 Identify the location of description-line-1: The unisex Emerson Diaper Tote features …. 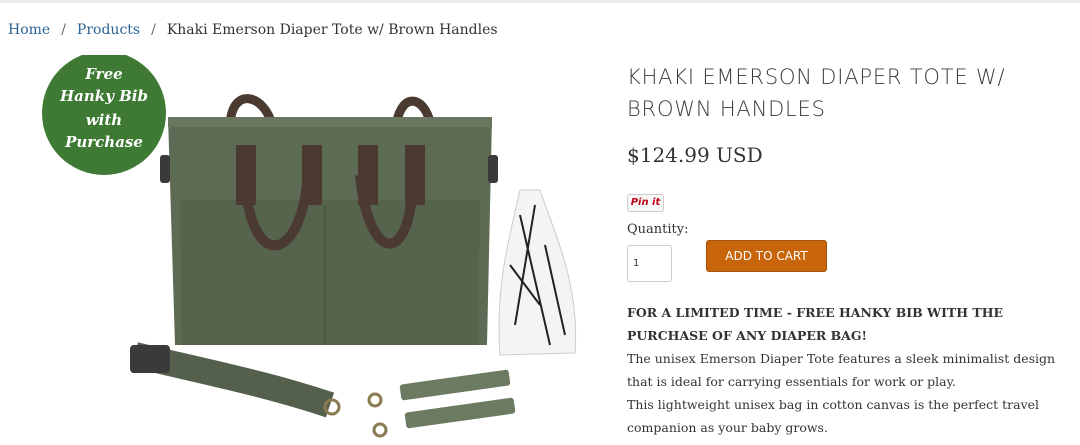
(841, 370).